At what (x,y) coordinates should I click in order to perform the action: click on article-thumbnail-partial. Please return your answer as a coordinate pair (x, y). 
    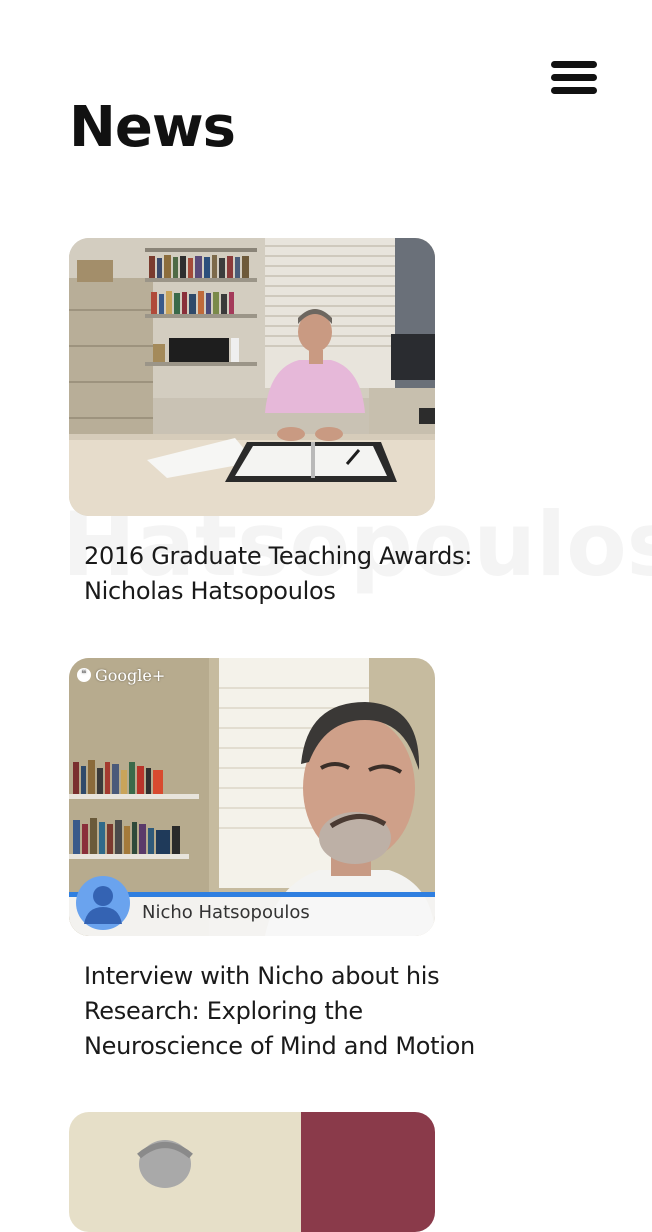
    Looking at the image, I should click on (252, 1172).